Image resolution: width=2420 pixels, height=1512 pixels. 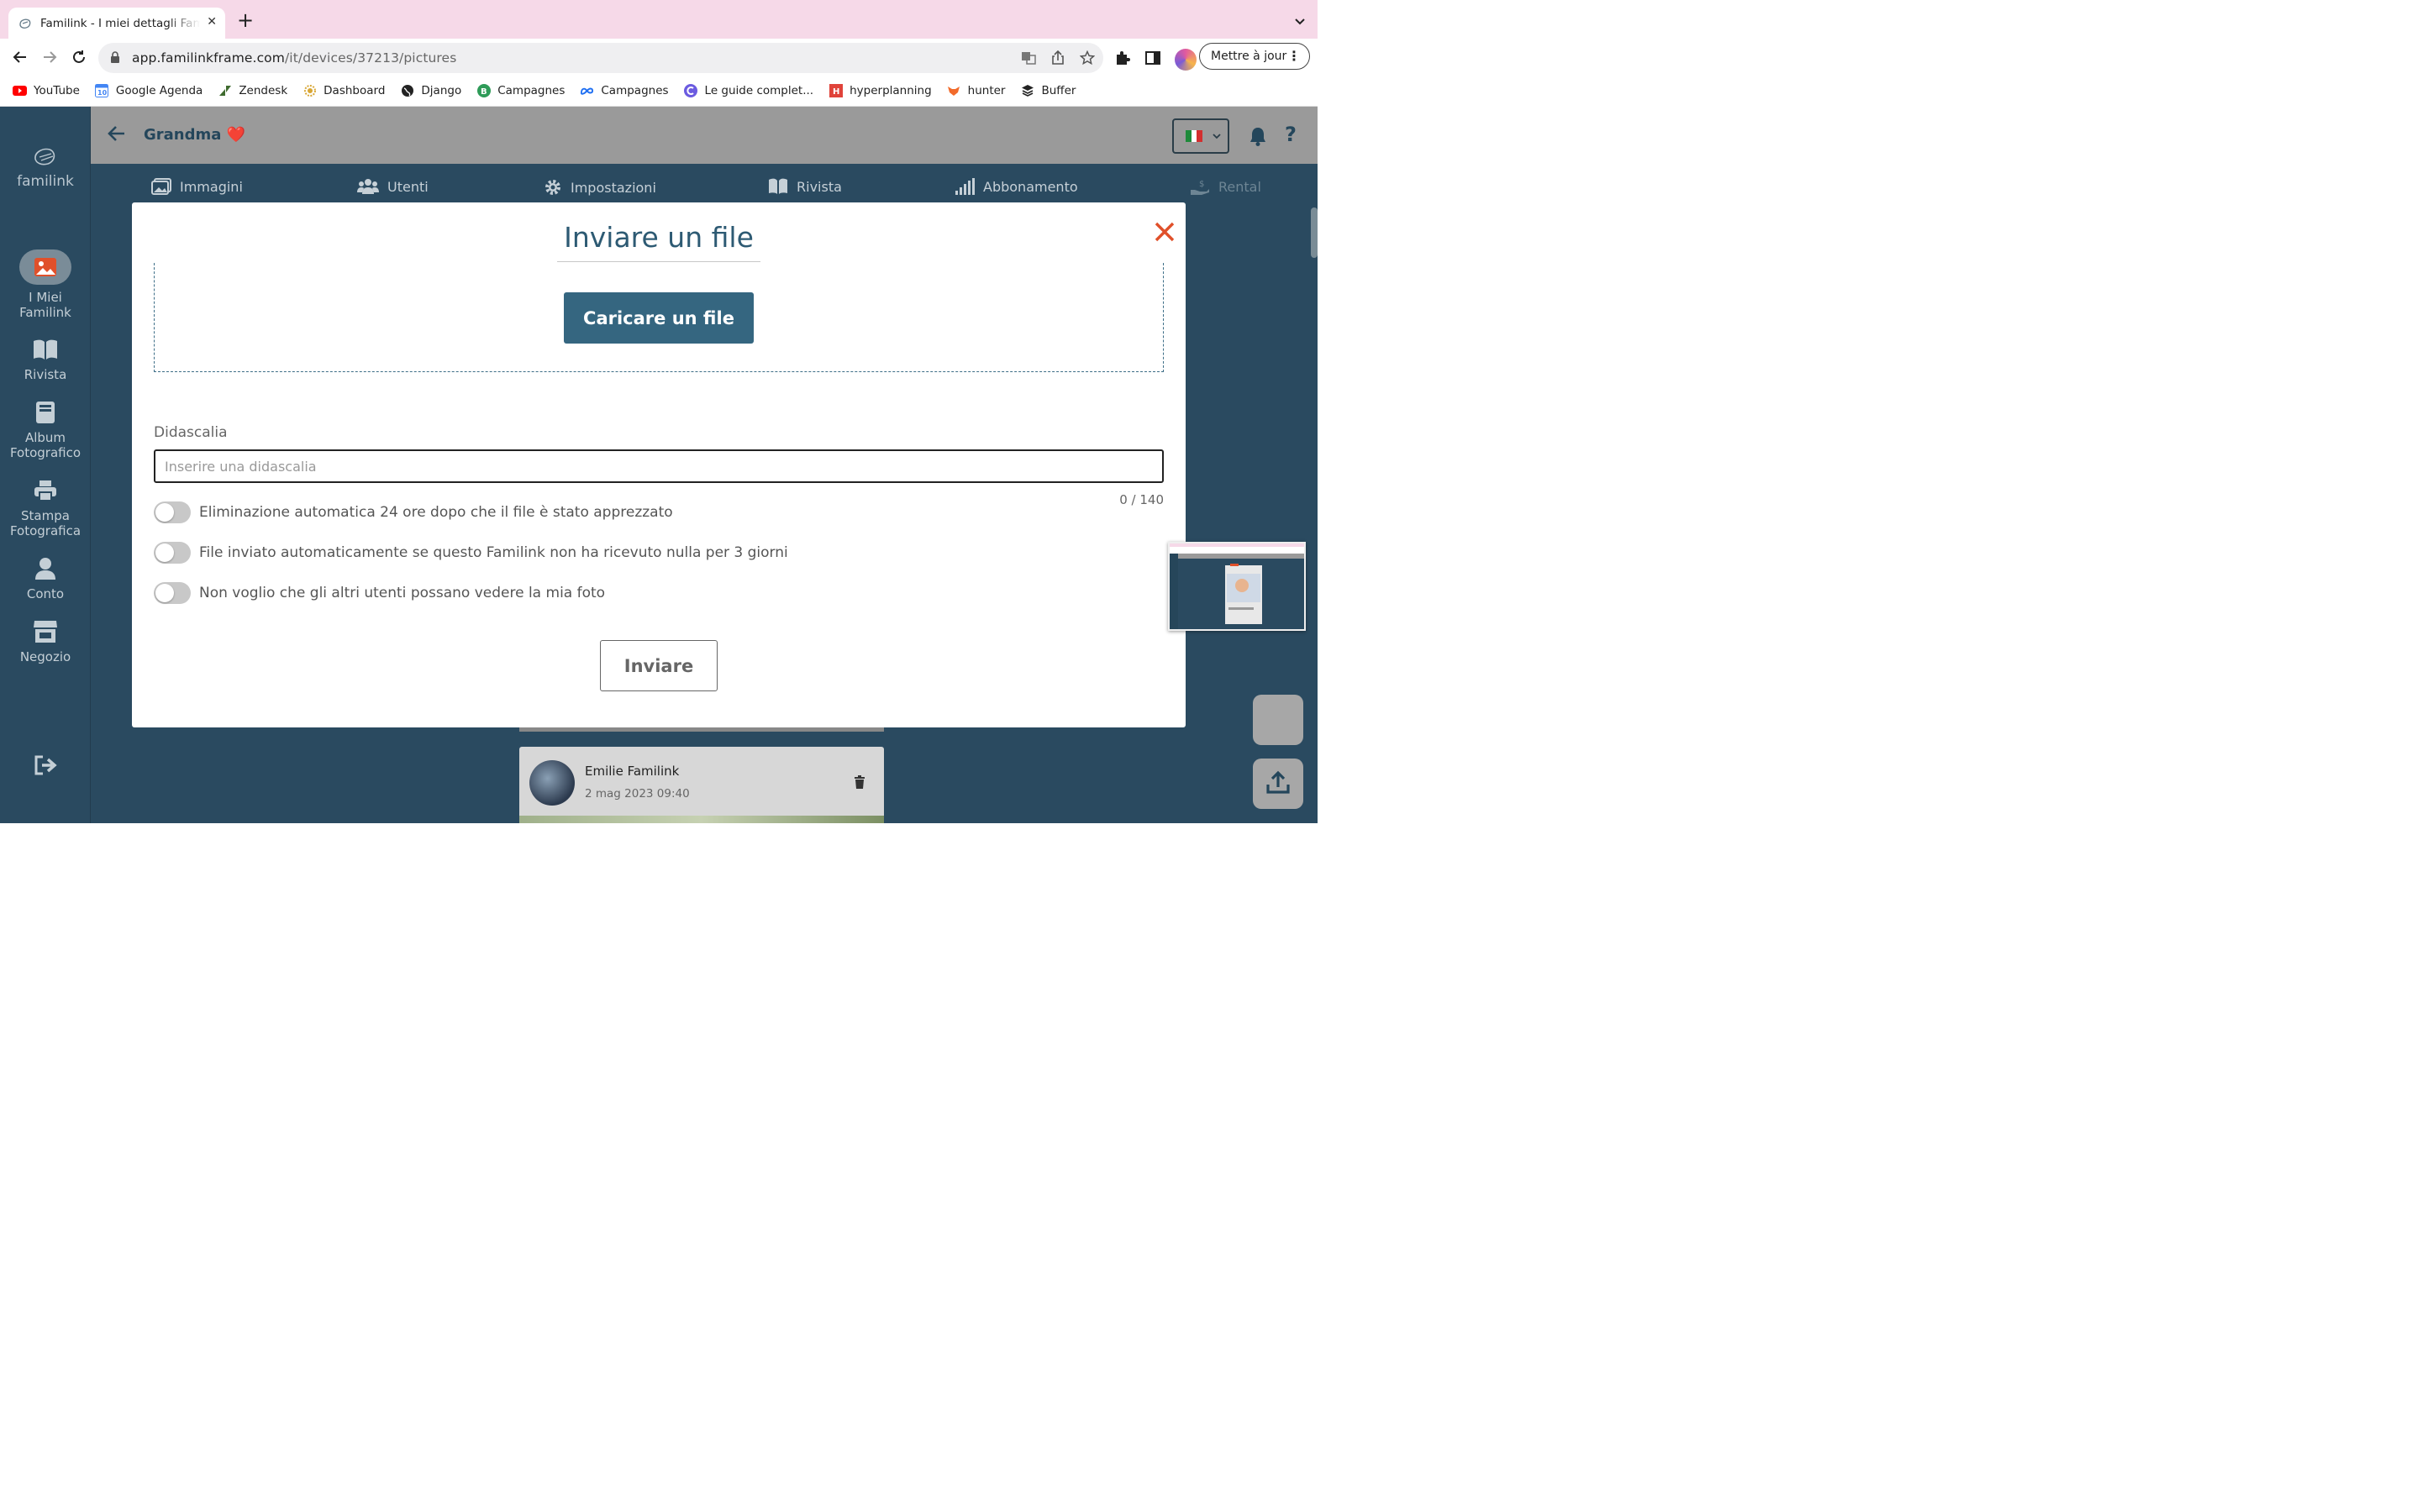 What do you see at coordinates (1300, 21) in the screenshot?
I see `chevron-down-icon` at bounding box center [1300, 21].